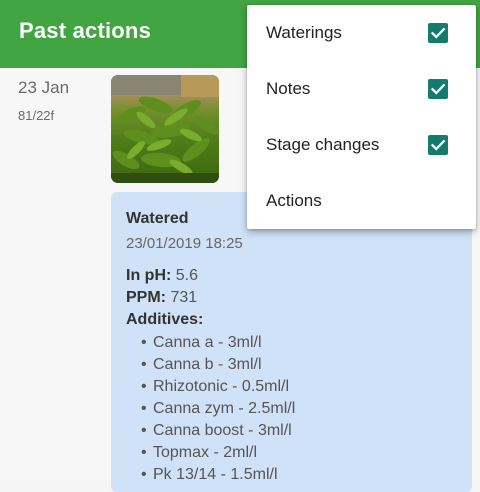 This screenshot has height=492, width=480. Describe the element at coordinates (323, 144) in the screenshot. I see `menu-item-label: Stage changes` at that location.